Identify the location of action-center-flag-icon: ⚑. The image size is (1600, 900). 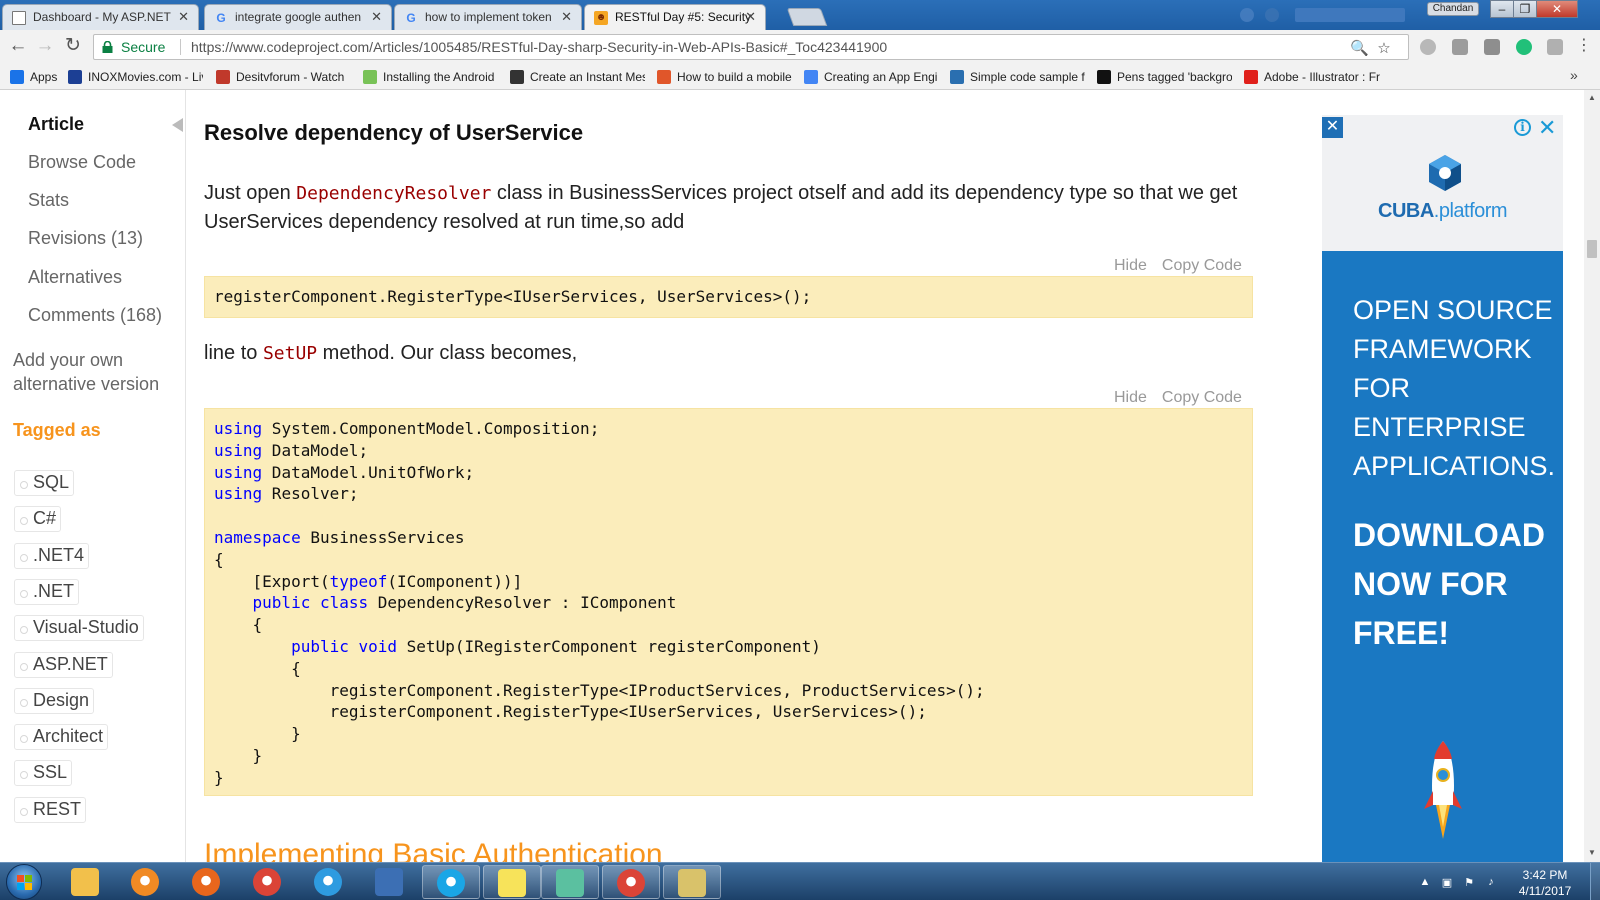
(1469, 882).